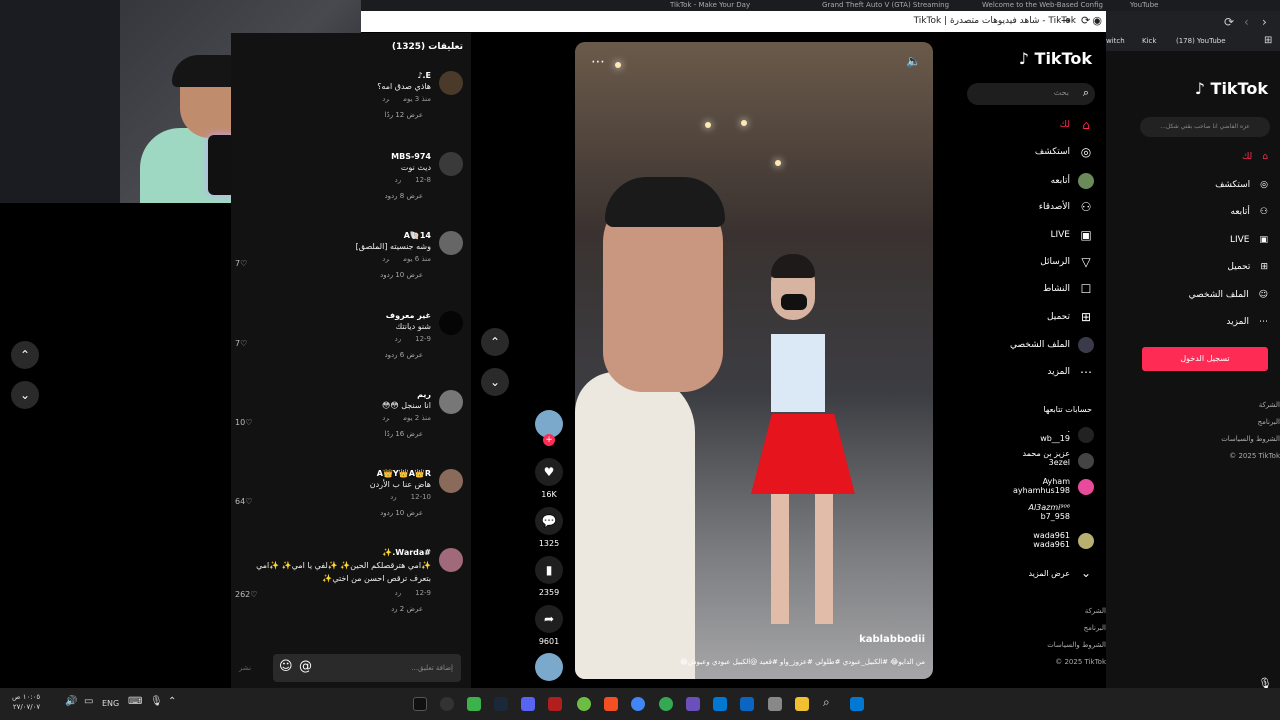 The width and height of the screenshot is (1280, 720). I want to click on bg-nav-explore: استكشف ◎, so click(1241, 185).